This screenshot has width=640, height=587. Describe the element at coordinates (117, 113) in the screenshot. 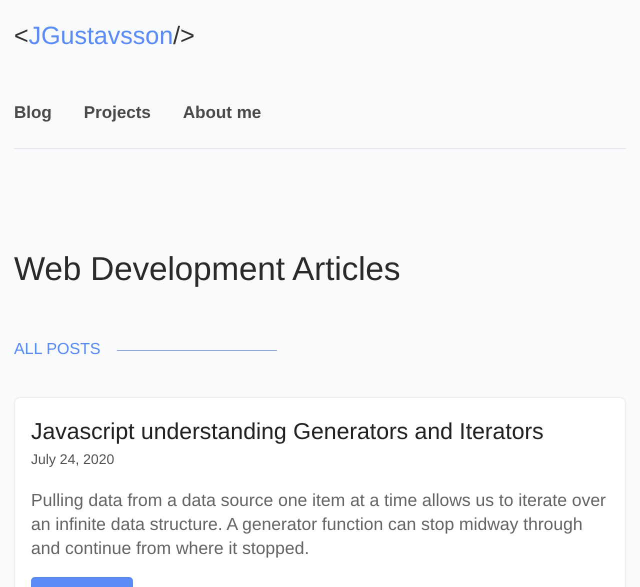

I see `nav-link: Projects` at that location.